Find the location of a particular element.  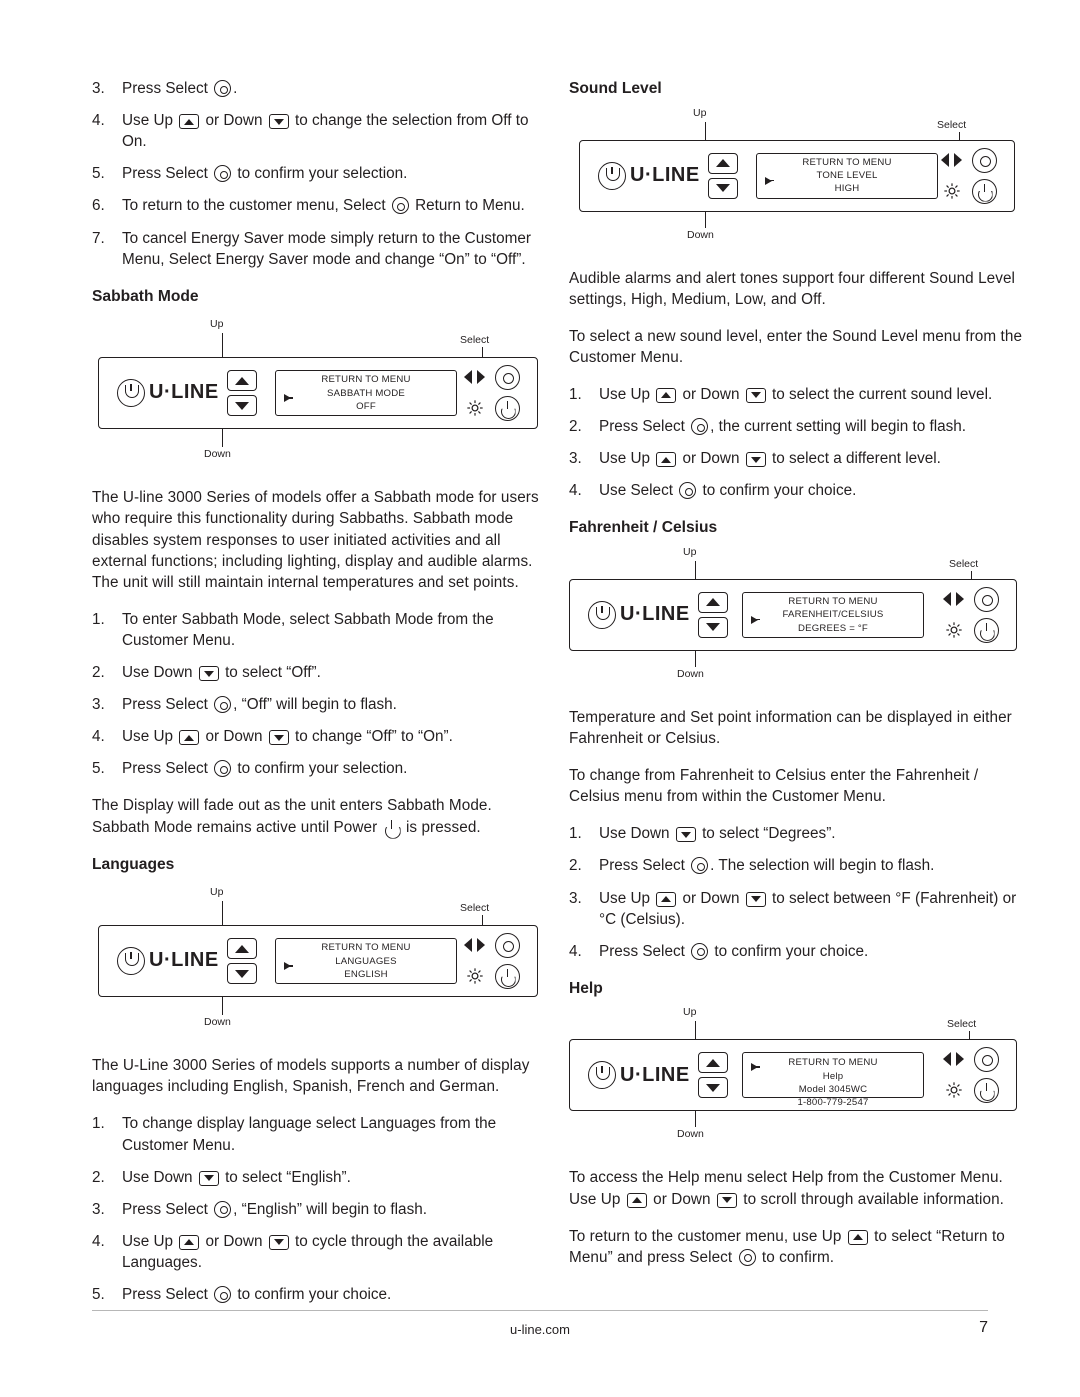

step-text-mid: or Down is located at coordinates (234, 737).